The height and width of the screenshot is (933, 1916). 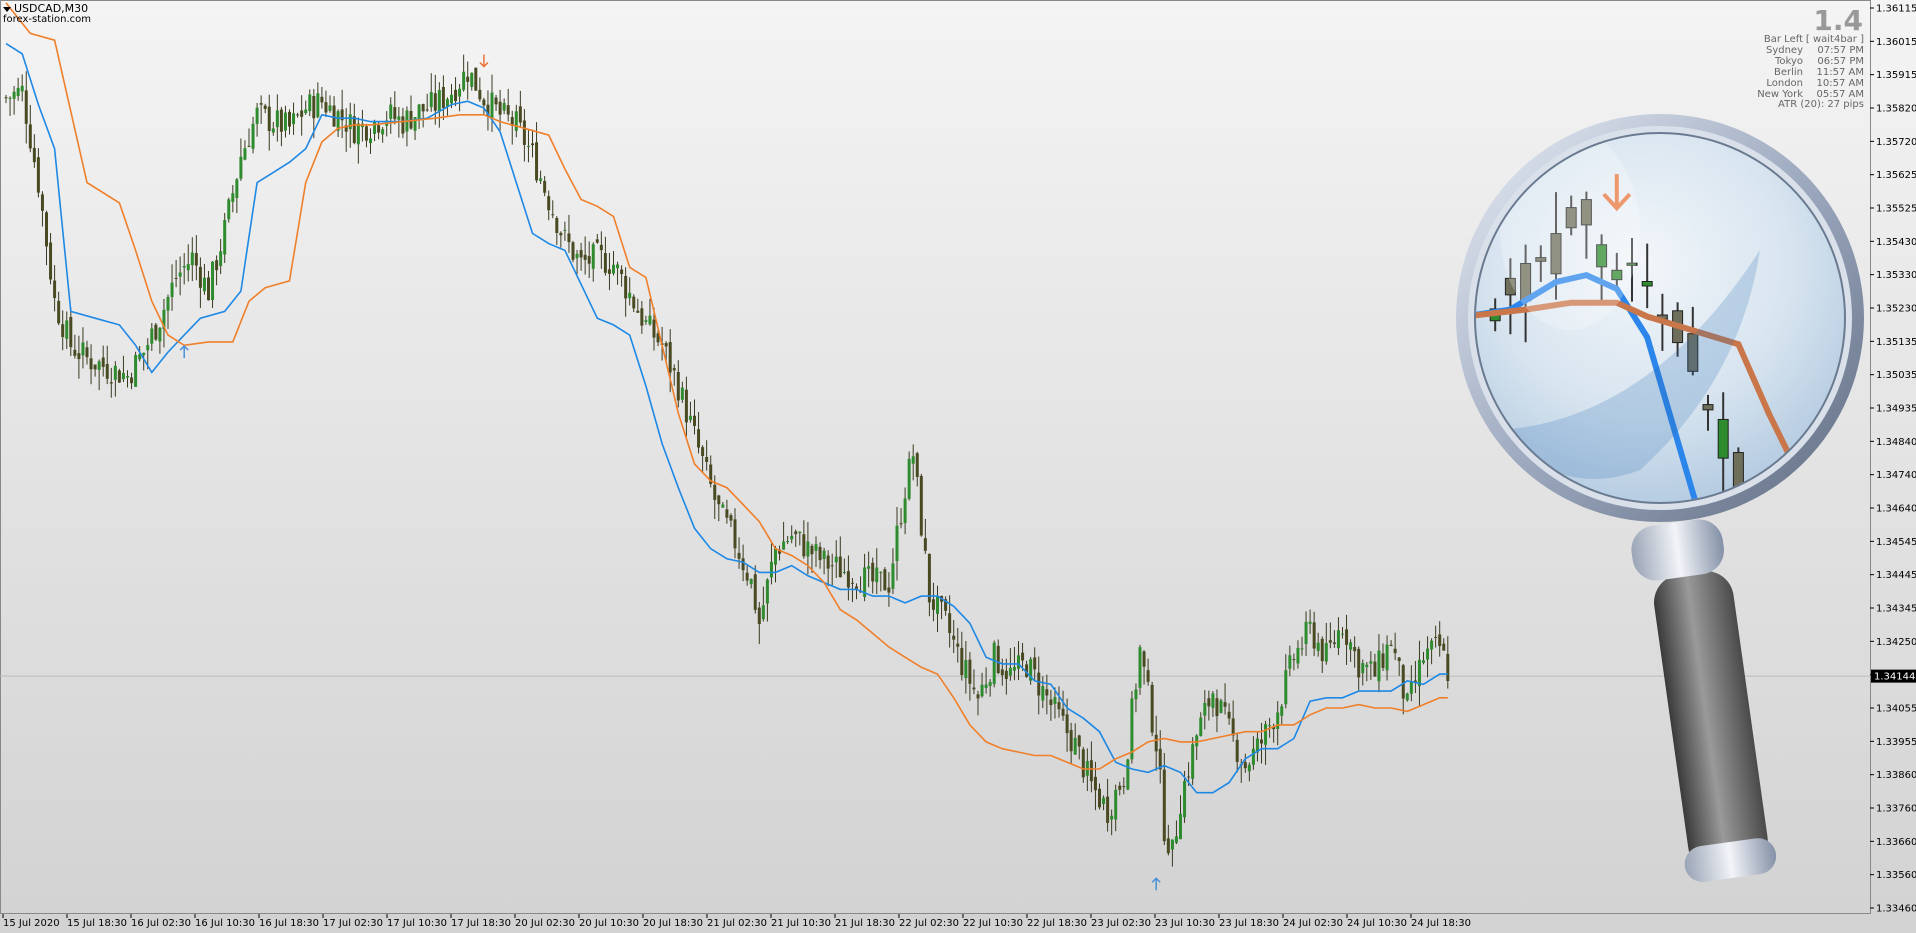 I want to click on info-row-label: London, so click(x=1784, y=83).